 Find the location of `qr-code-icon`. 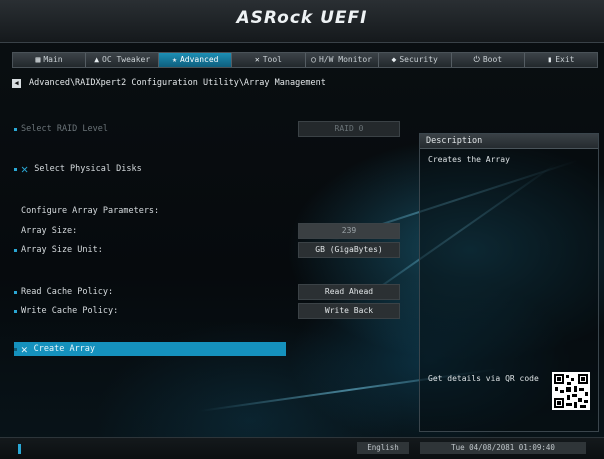

qr-code-icon is located at coordinates (571, 391).